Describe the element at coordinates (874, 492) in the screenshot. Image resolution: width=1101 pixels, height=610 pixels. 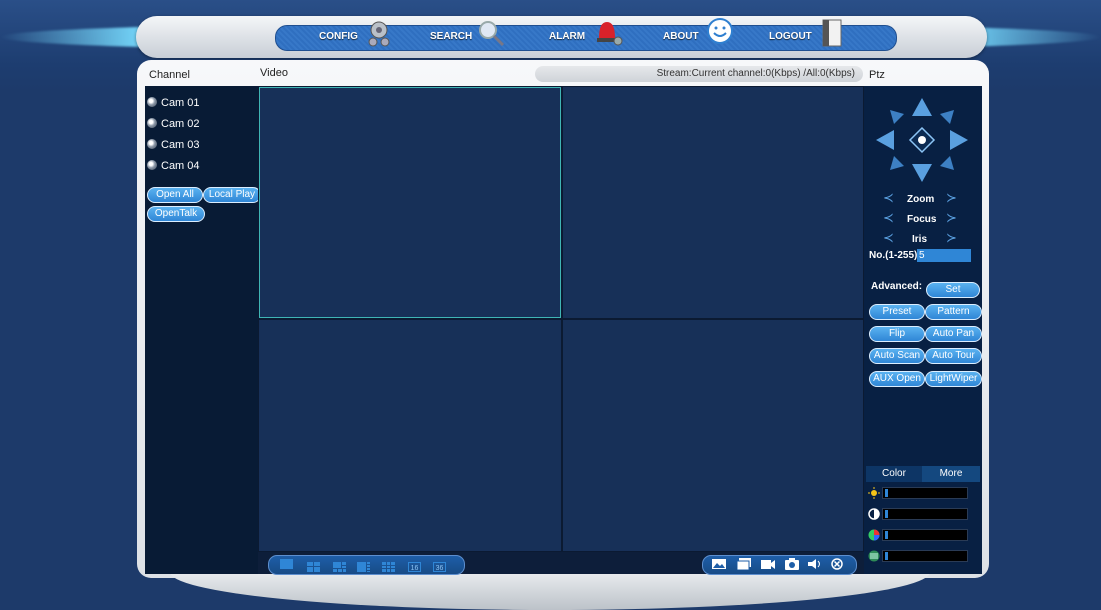
I see `brightness-icon` at that location.